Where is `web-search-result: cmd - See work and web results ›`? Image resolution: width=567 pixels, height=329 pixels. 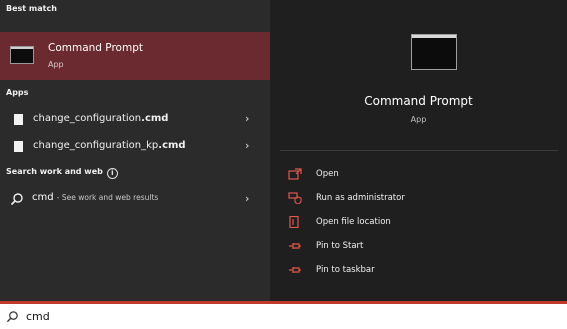 web-search-result: cmd - See work and web results › is located at coordinates (135, 200).